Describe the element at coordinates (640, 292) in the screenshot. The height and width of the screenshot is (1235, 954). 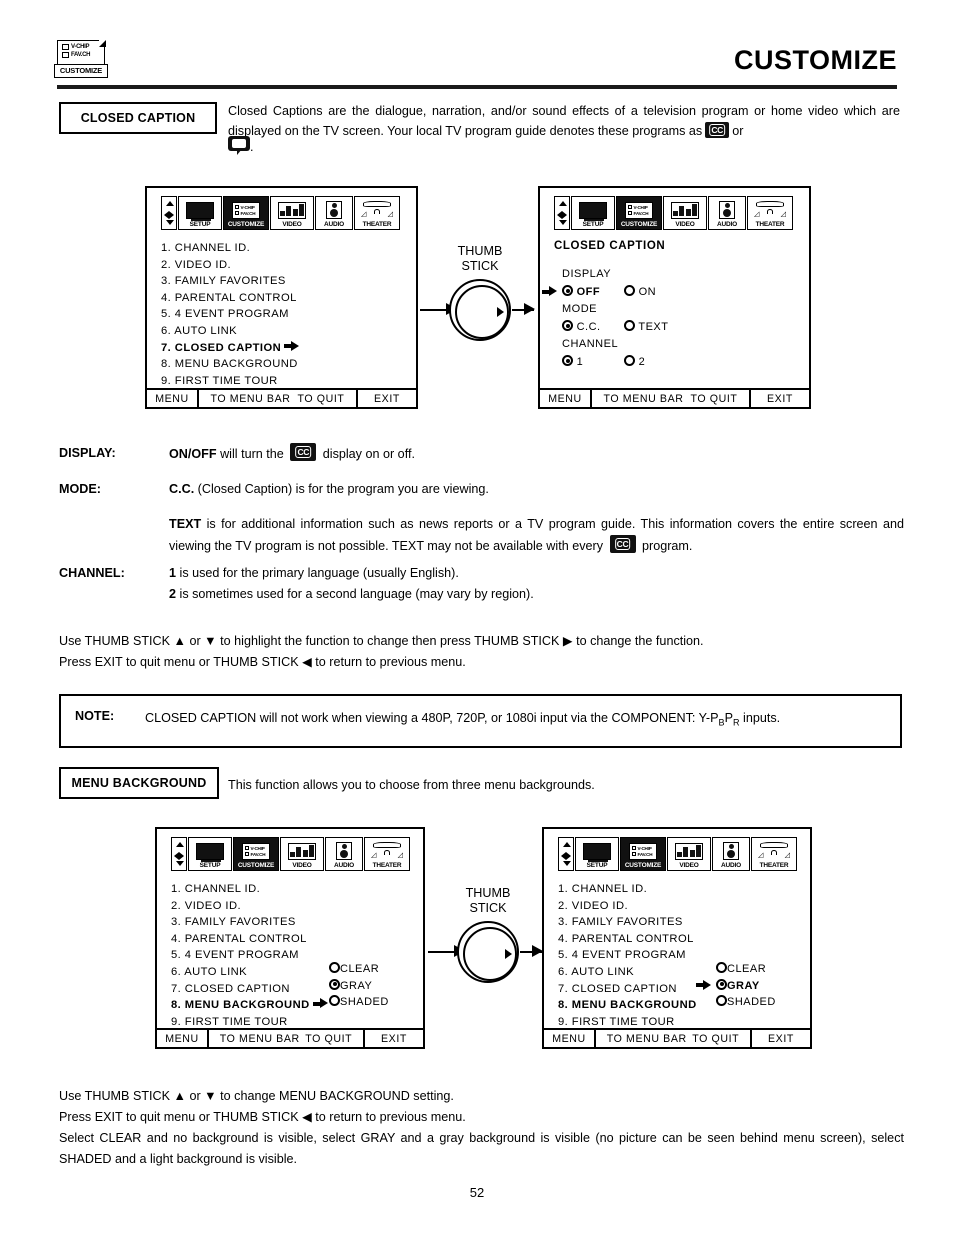
I see `radio-option-on: ON` at that location.